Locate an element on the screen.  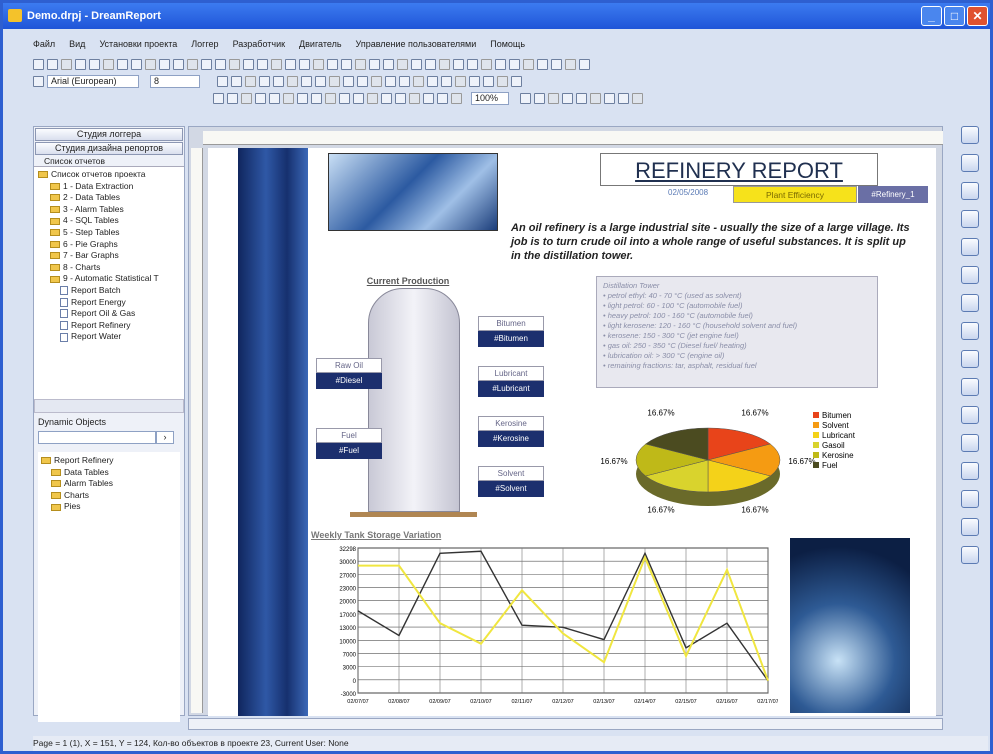
report-design-studio-button: Студия дизайна репортов is located at coordinates (109, 148).